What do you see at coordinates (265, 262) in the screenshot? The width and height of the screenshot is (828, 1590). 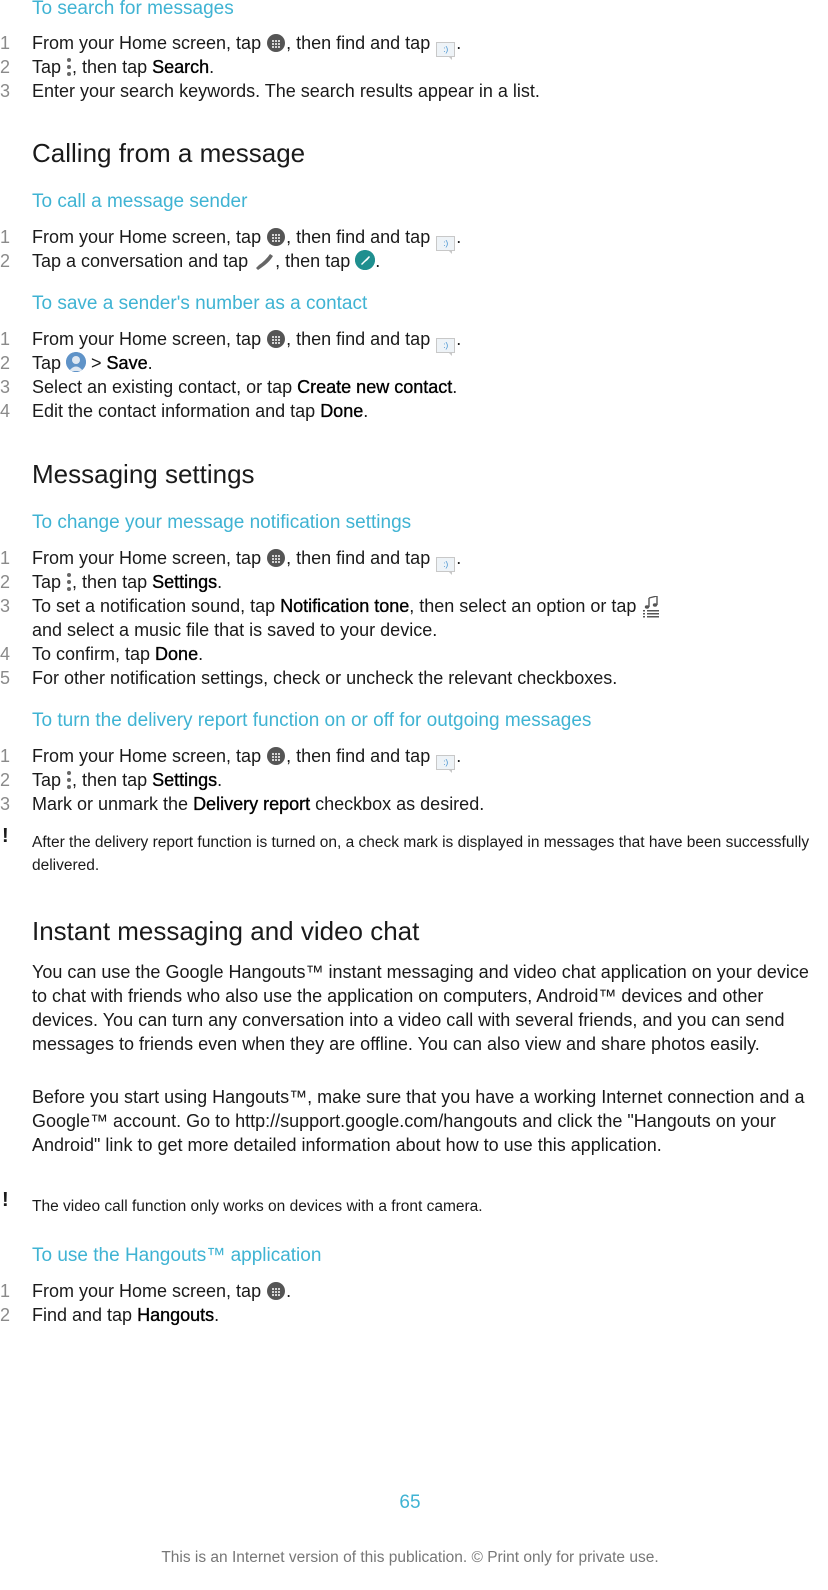 I see `phone-icon` at bounding box center [265, 262].